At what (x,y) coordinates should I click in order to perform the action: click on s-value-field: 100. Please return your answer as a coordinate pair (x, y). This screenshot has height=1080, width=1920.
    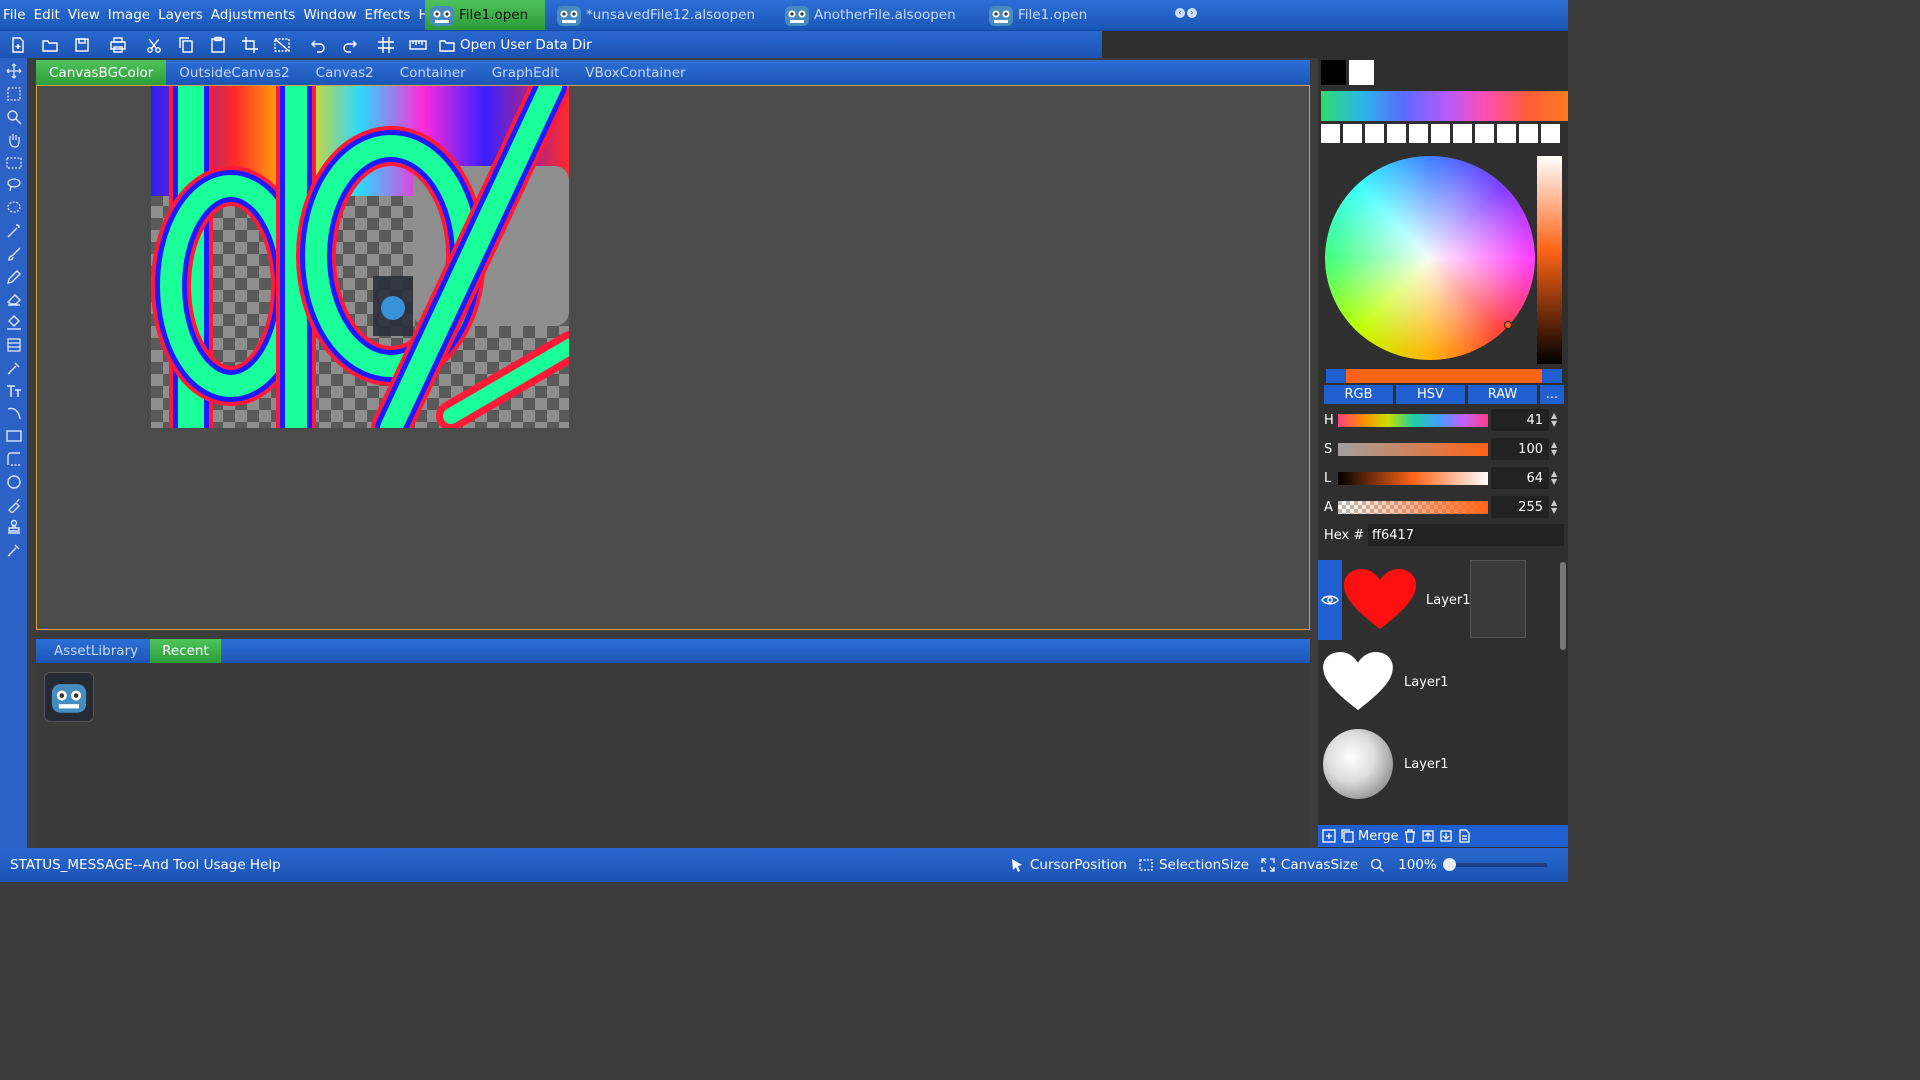
    Looking at the image, I should click on (1520, 449).